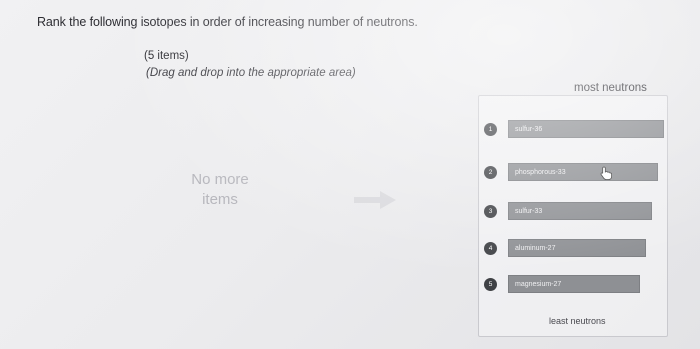  I want to click on hand-cursor-icon, so click(606, 173).